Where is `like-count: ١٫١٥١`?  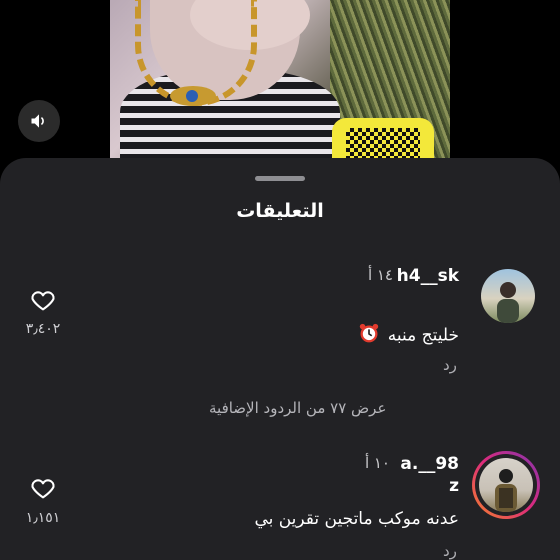 like-count: ١٫١٥١ is located at coordinates (43, 518).